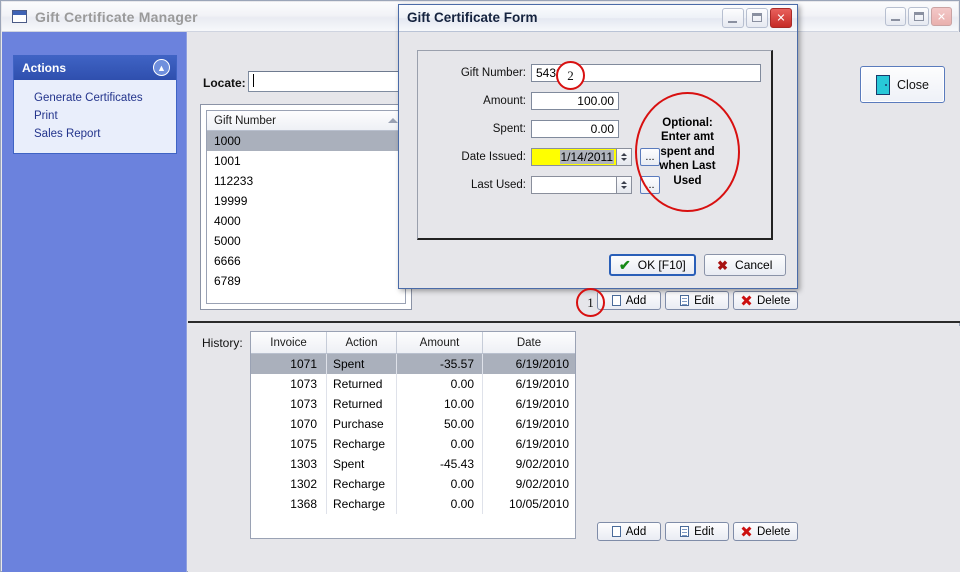 The image size is (960, 572). What do you see at coordinates (757, 18) in the screenshot?
I see `dialog-maximize-button` at bounding box center [757, 18].